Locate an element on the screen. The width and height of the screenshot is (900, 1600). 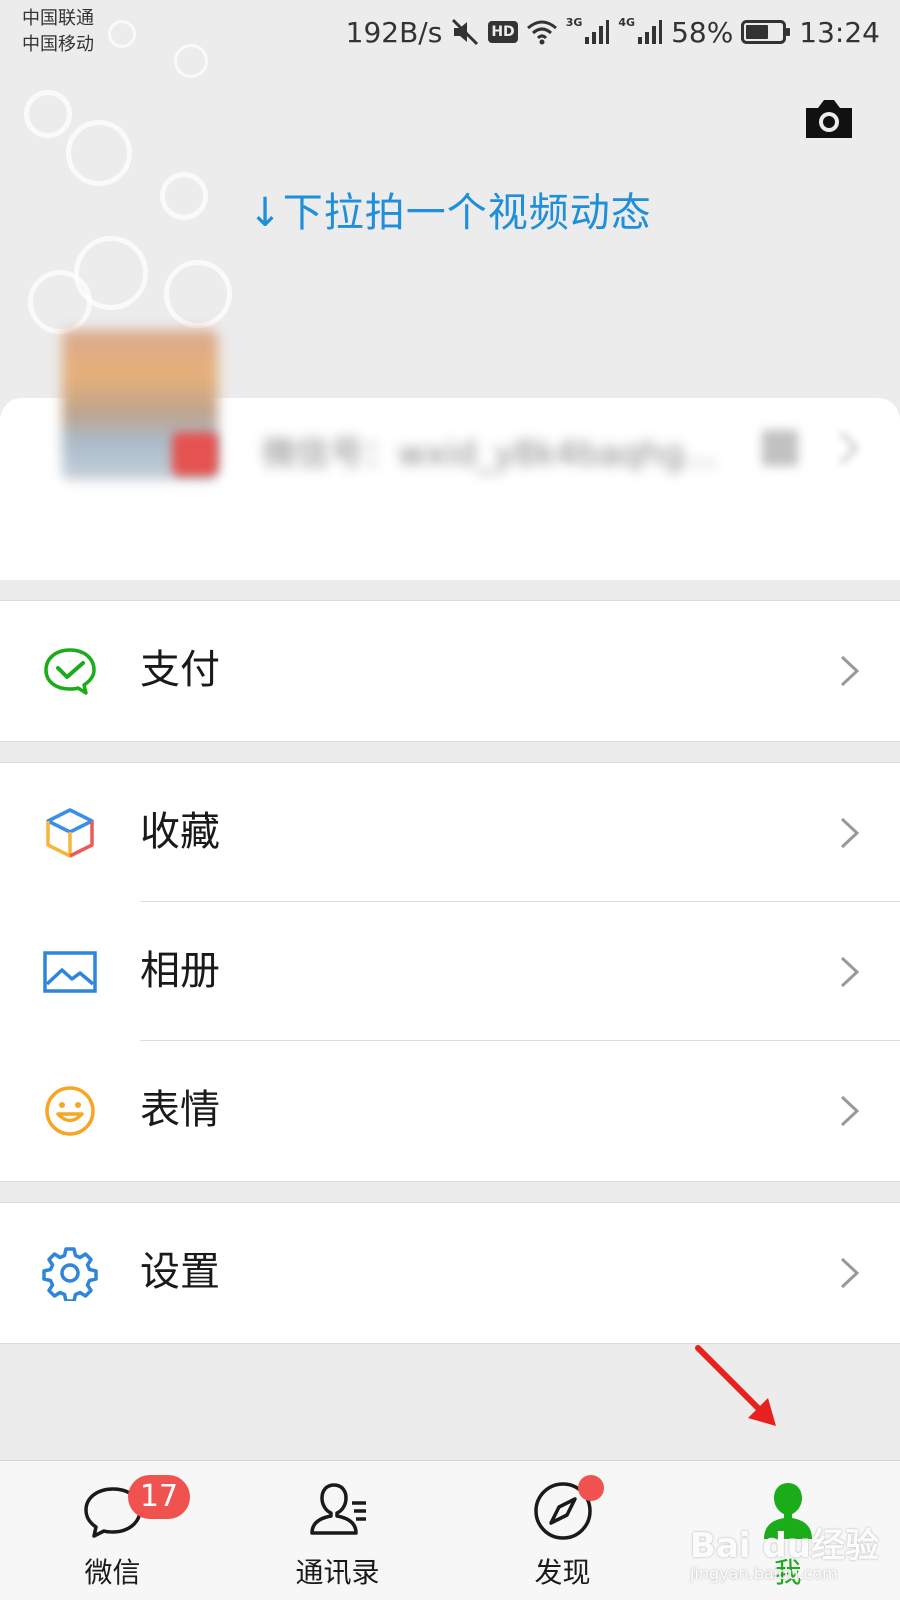
tab-me: 我 is located at coordinates (787, 1530).